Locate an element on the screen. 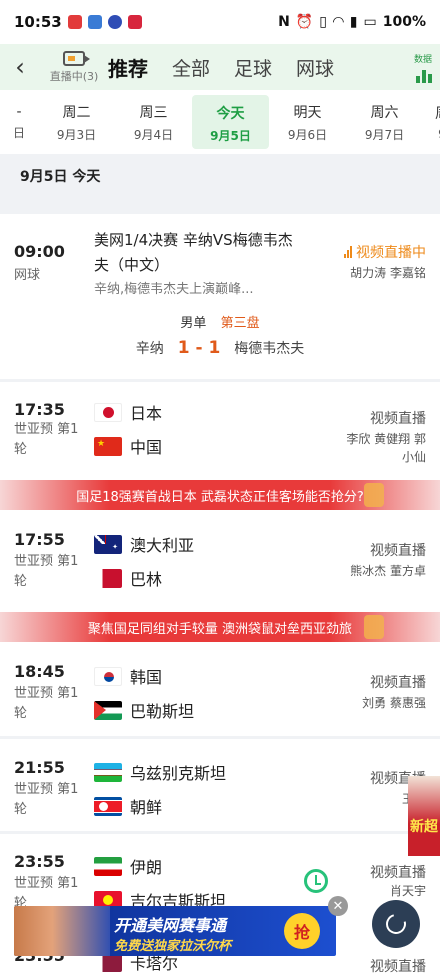 Image resolution: width=440 pixels, height=976 pixels. side-promo-image: 新超 is located at coordinates (424, 816).